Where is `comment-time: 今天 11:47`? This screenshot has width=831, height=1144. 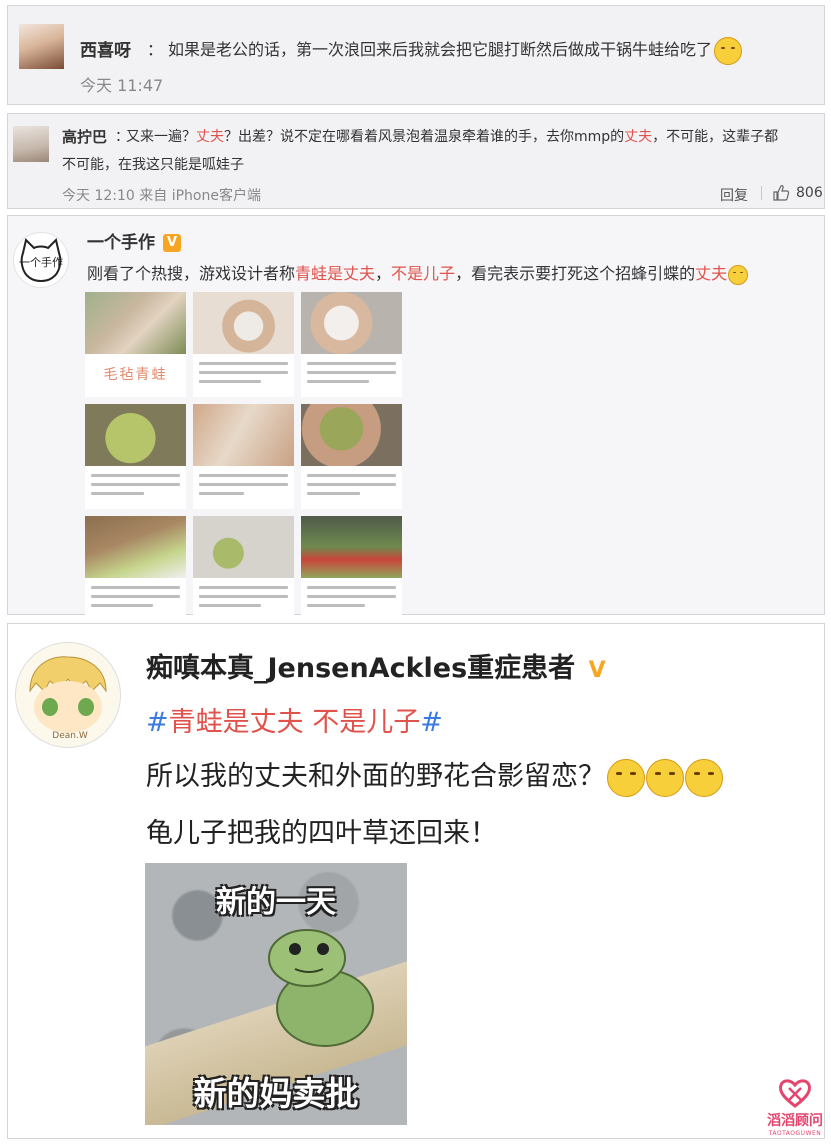
comment-time: 今天 11:47 is located at coordinates (122, 85).